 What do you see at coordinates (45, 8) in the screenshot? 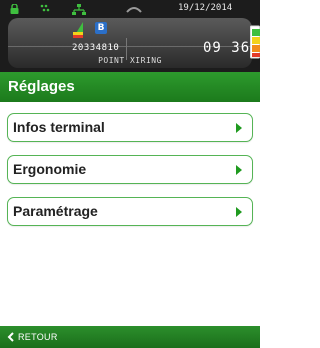
I see `contactless-icon` at bounding box center [45, 8].